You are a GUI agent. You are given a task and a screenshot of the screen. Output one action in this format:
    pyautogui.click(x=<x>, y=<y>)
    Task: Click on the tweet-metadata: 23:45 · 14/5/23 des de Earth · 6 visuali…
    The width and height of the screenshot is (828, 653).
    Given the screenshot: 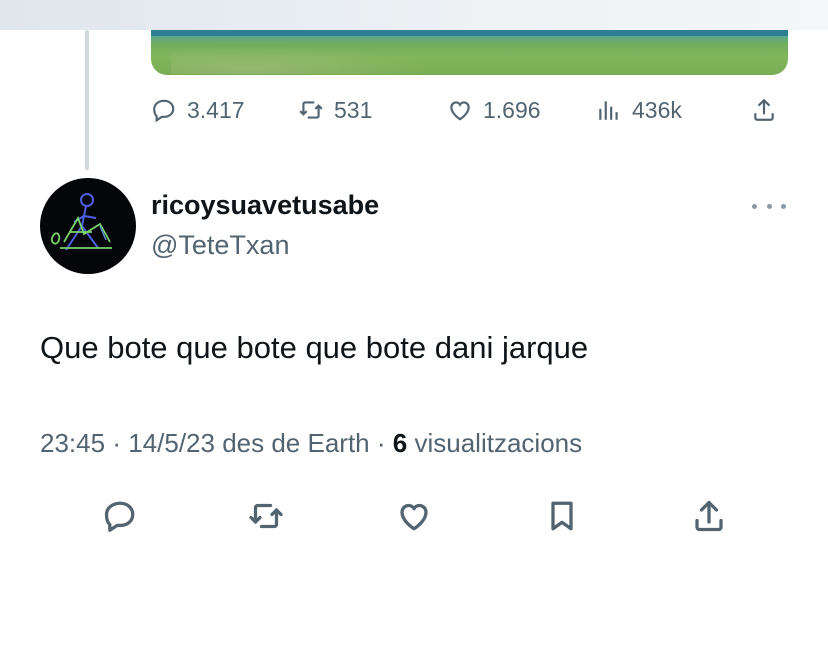 What is the action you would take?
    pyautogui.click(x=311, y=443)
    